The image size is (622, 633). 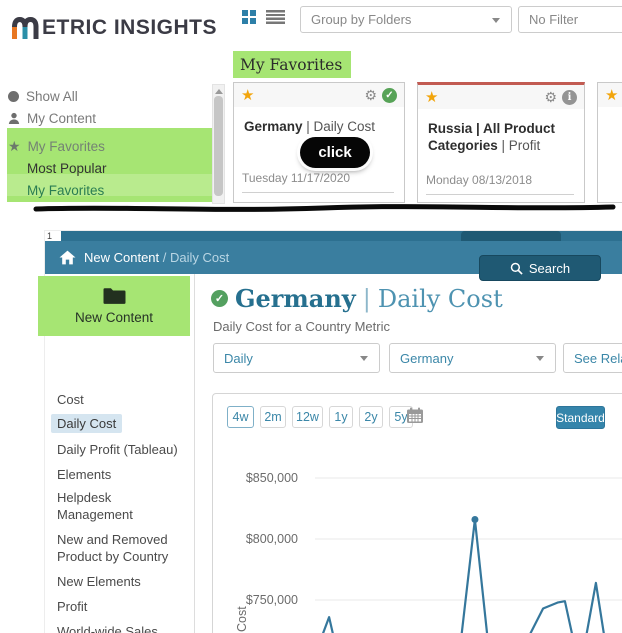 What do you see at coordinates (335, 152) in the screenshot?
I see `click-annotation-label: click` at bounding box center [335, 152].